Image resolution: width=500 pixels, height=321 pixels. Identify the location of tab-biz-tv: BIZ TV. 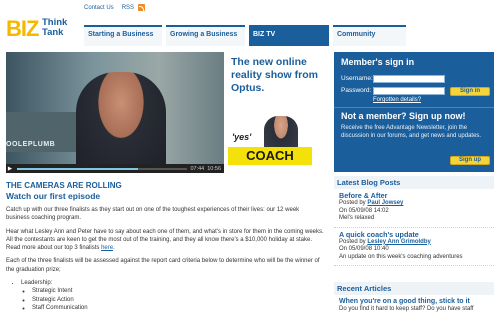
(288, 35).